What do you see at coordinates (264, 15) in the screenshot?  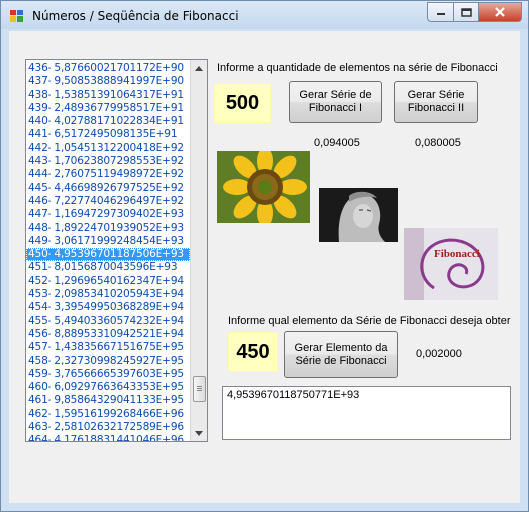 I see `title-bar: Números / Seqüência de Fibonacci` at bounding box center [264, 15].